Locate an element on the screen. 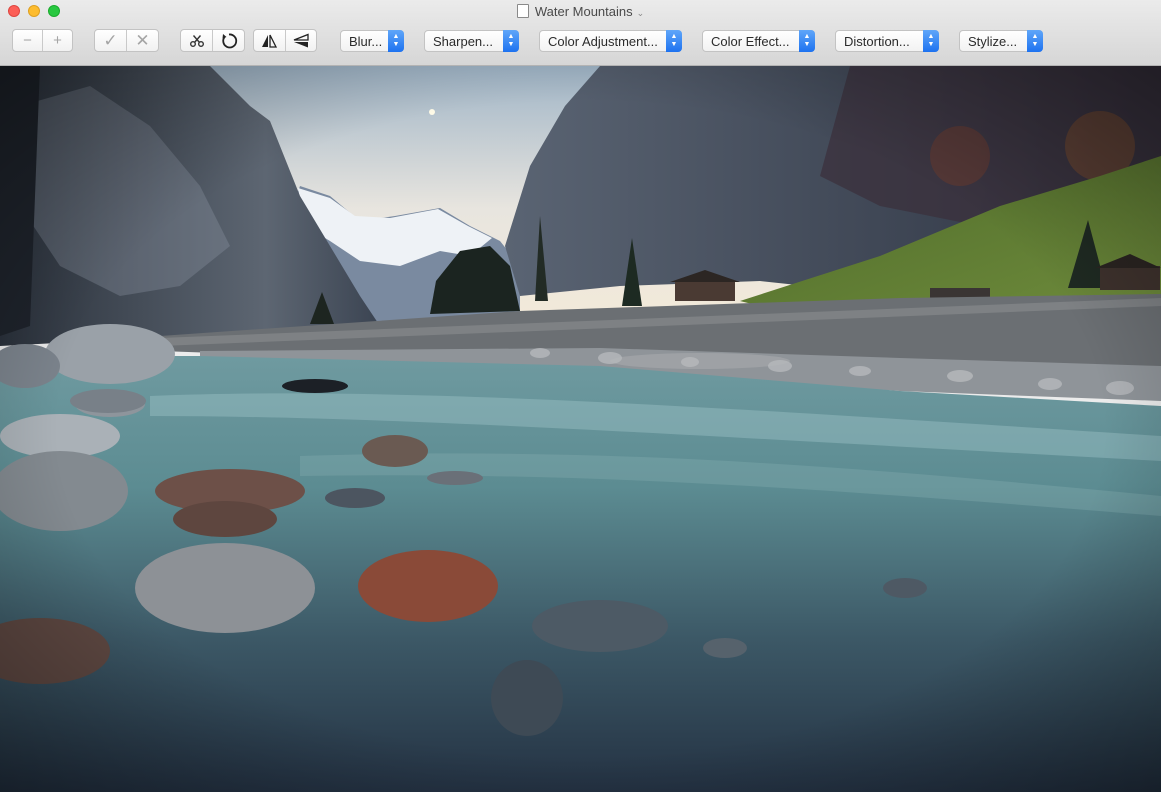  chevron-down-icon: ⌄ is located at coordinates (640, 13).